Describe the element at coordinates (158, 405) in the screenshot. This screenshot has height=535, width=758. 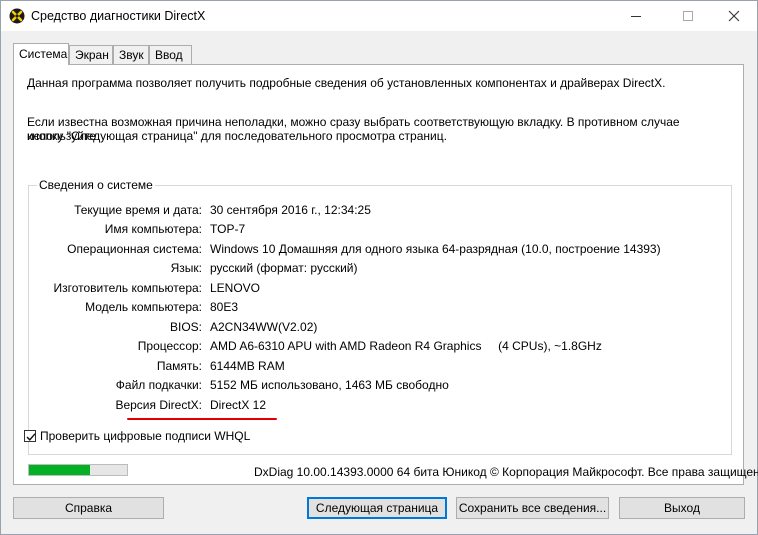
I see `row-label: Версия DirectX:` at that location.